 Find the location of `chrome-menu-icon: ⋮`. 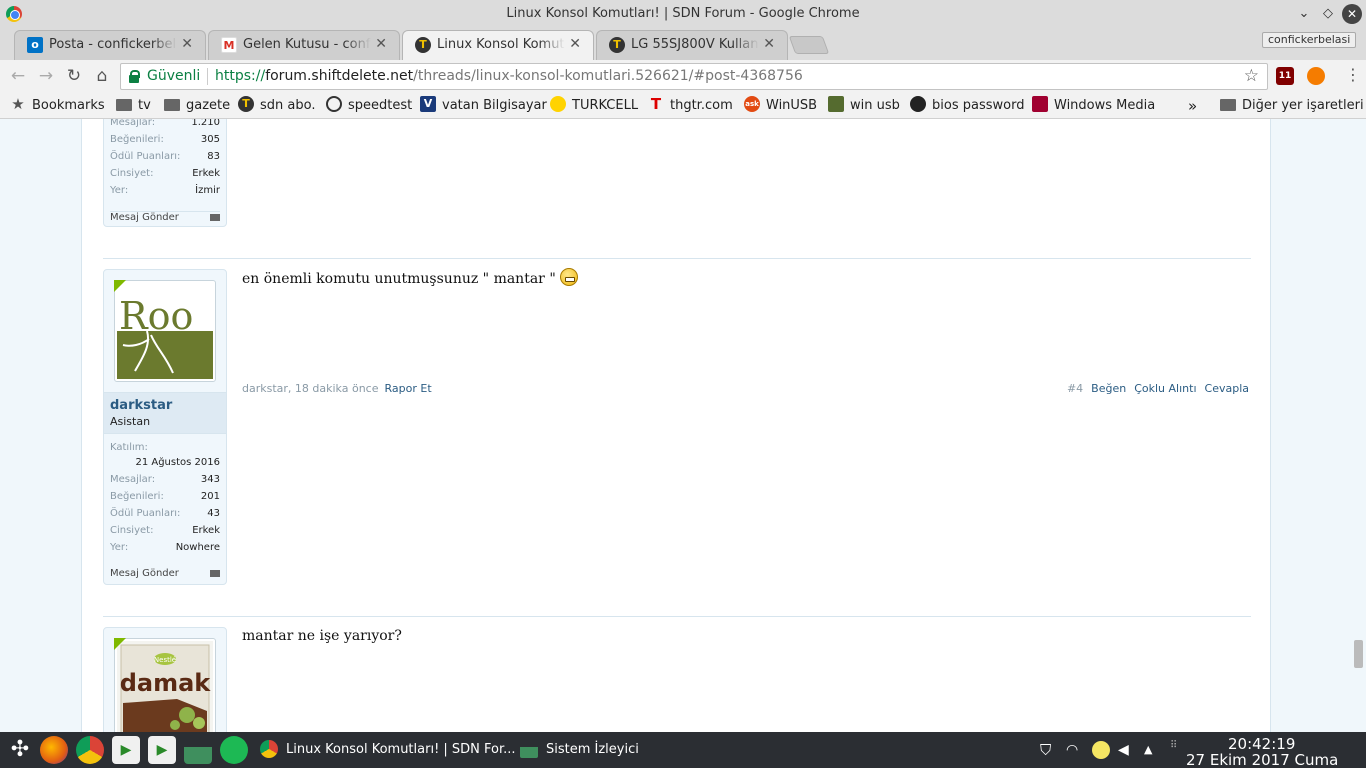

chrome-menu-icon: ⋮ is located at coordinates (1353, 75).